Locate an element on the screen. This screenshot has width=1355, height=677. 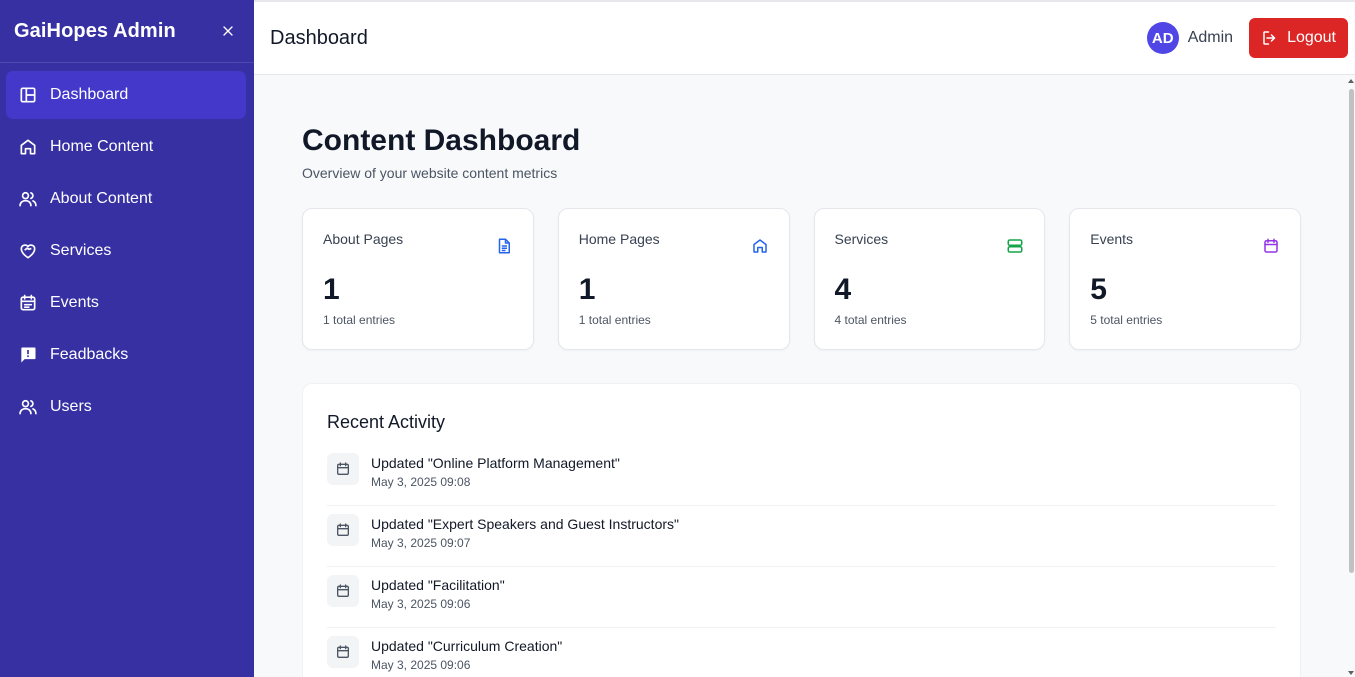
dashboard-icon is located at coordinates (28, 95).